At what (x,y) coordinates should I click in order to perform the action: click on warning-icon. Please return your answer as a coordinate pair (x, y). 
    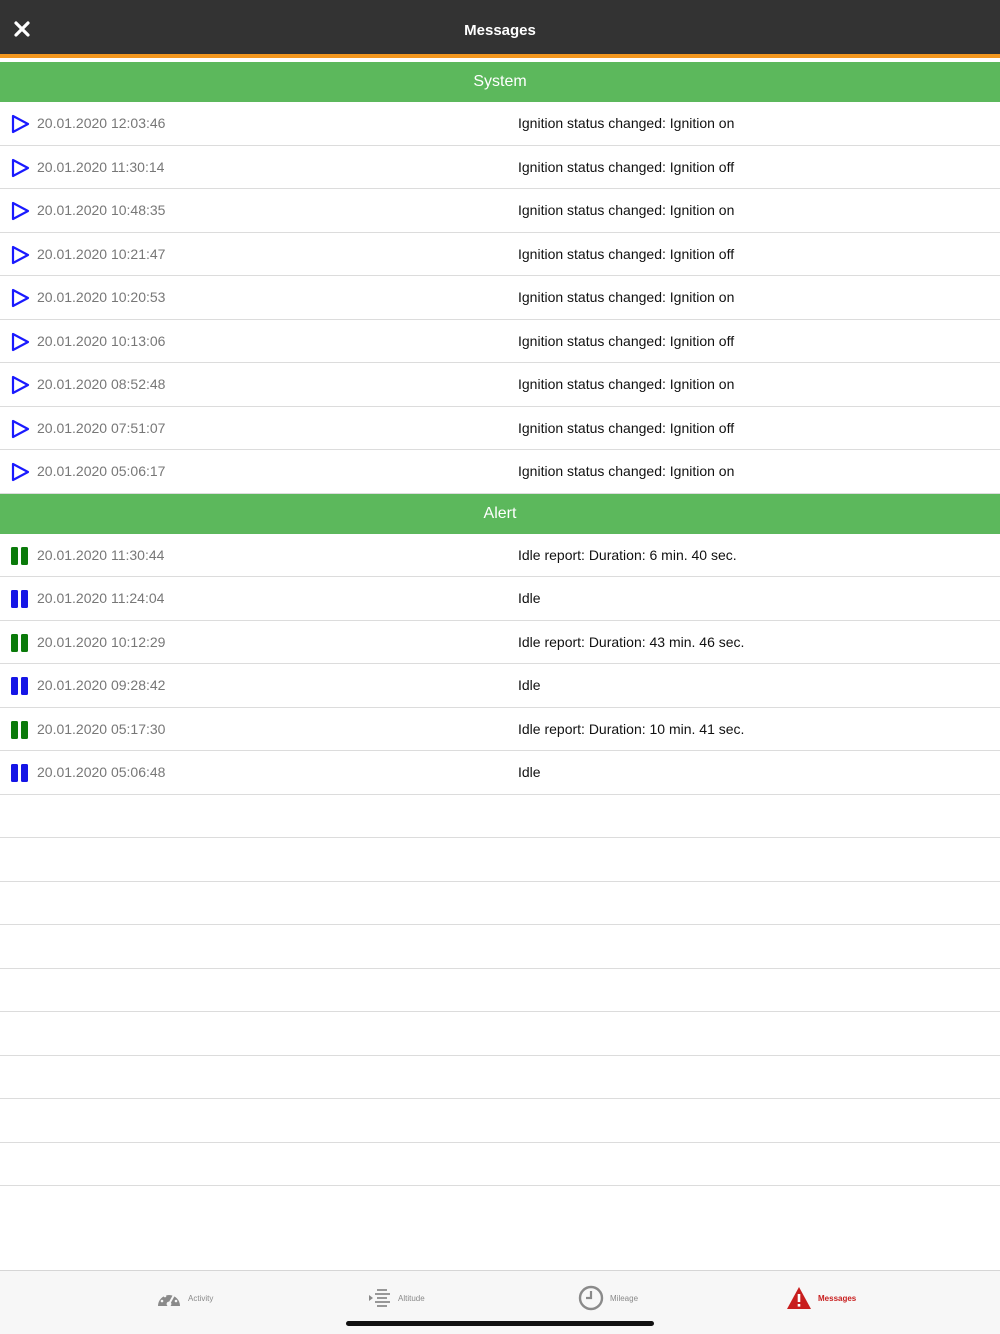
    Looking at the image, I should click on (799, 1298).